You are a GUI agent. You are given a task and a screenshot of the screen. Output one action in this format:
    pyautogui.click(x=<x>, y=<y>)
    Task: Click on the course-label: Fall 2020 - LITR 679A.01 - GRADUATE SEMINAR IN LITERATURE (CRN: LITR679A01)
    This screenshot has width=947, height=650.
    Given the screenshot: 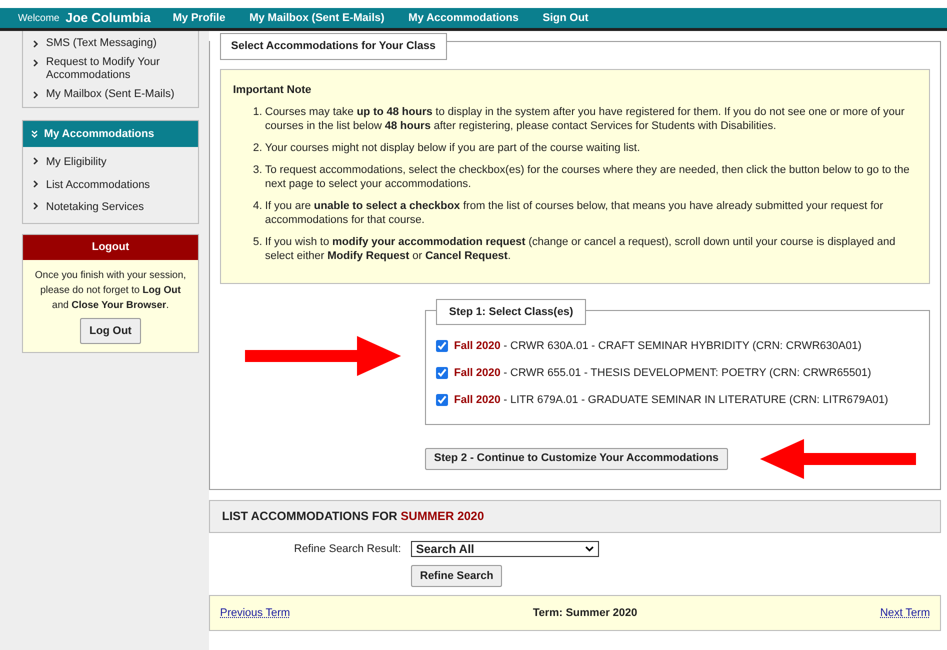 What is the action you would take?
    pyautogui.click(x=671, y=400)
    